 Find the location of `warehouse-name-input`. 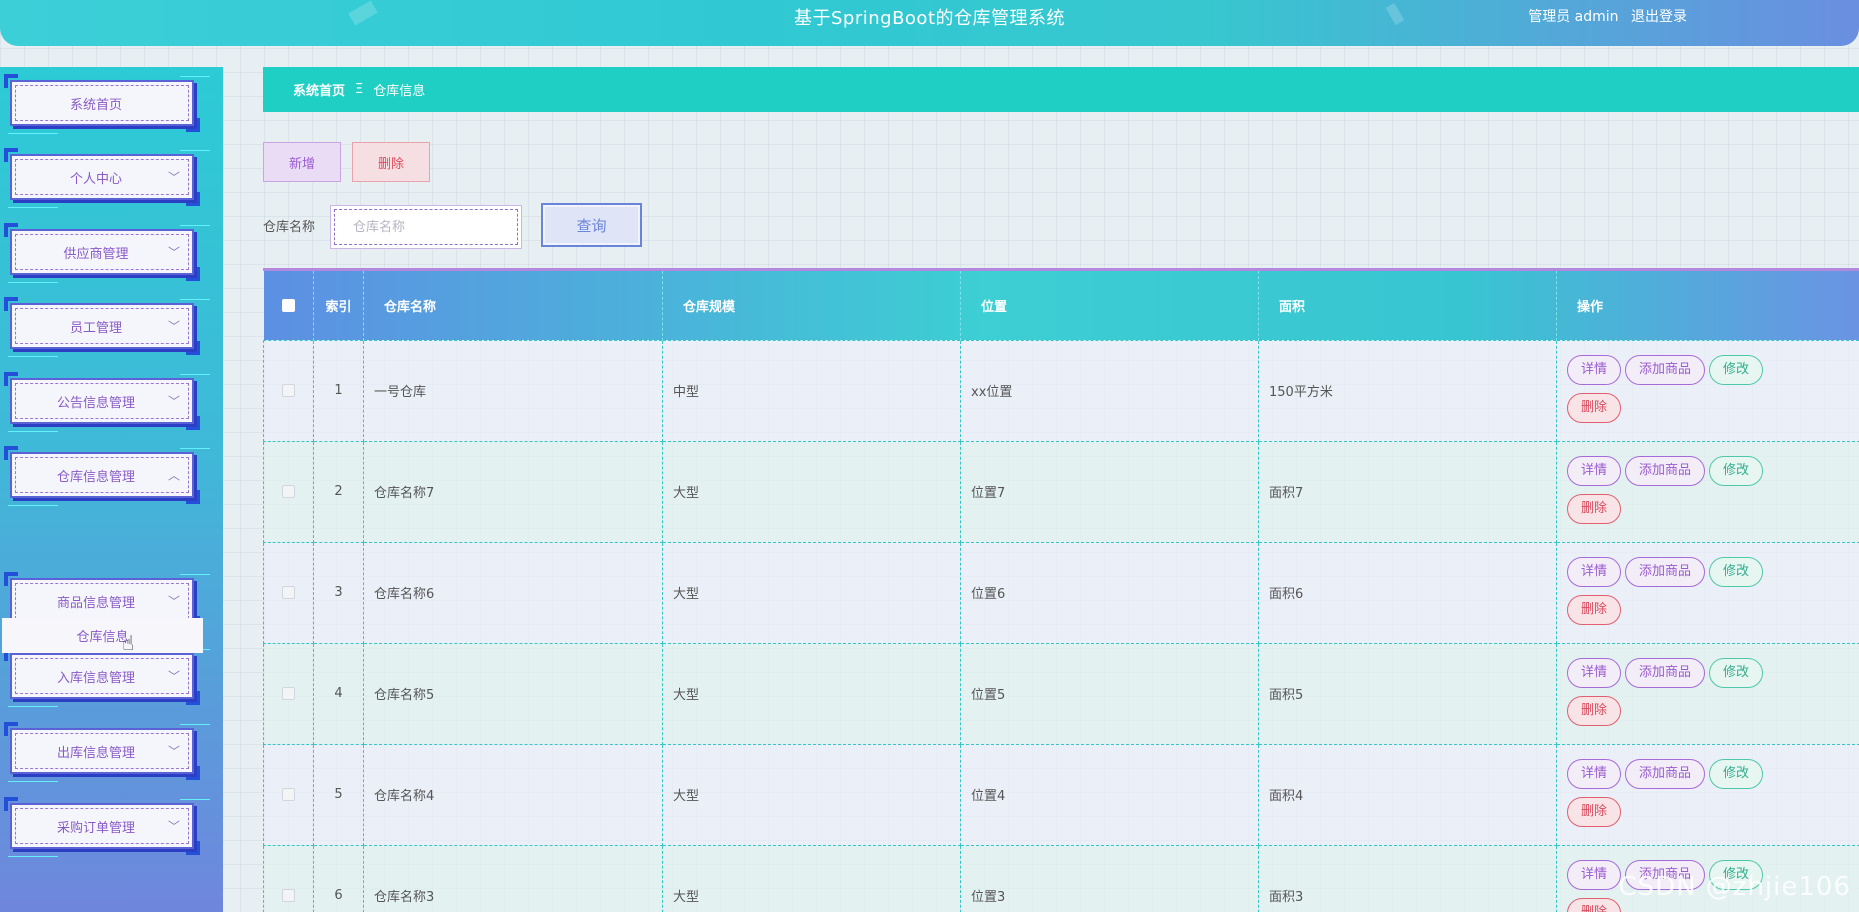

warehouse-name-input is located at coordinates (426, 227).